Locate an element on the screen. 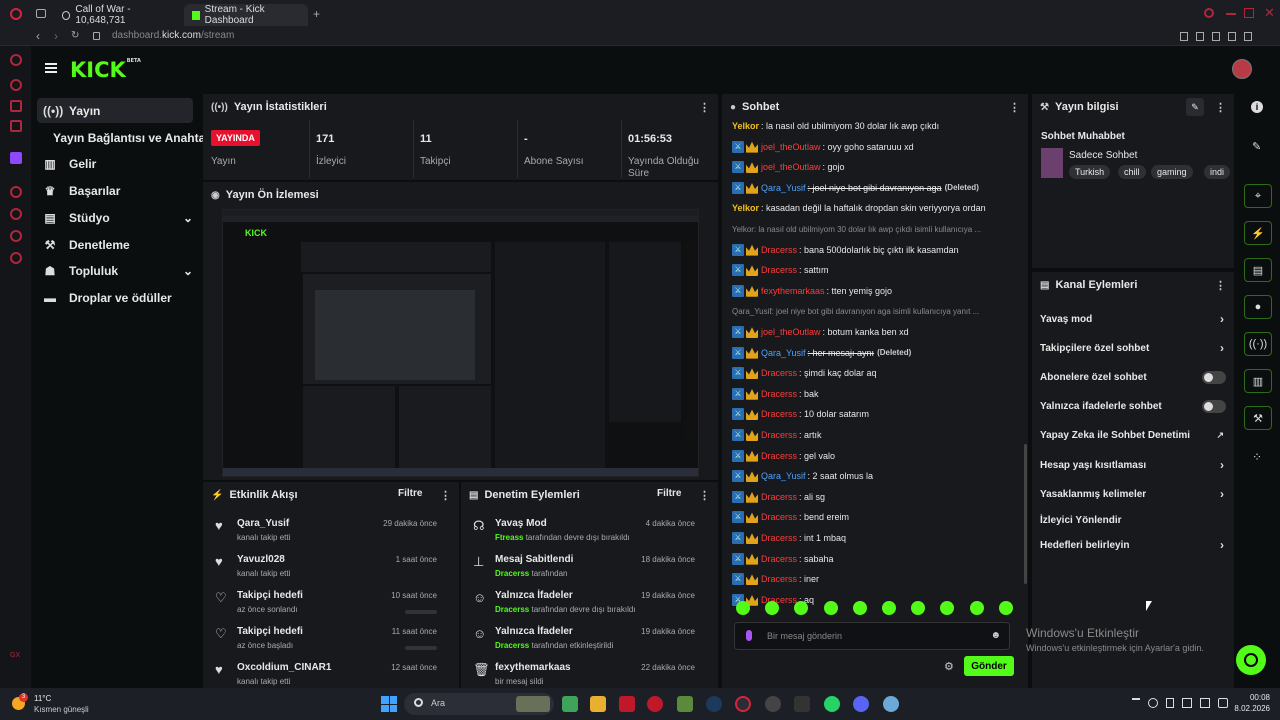 The height and width of the screenshot is (720, 1280). avatar is located at coordinates (1242, 69).